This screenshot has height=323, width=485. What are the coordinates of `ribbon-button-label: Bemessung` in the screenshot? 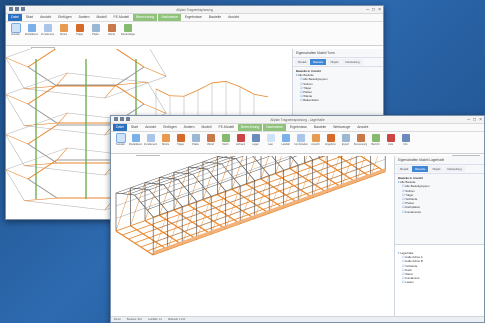 It's located at (360, 144).